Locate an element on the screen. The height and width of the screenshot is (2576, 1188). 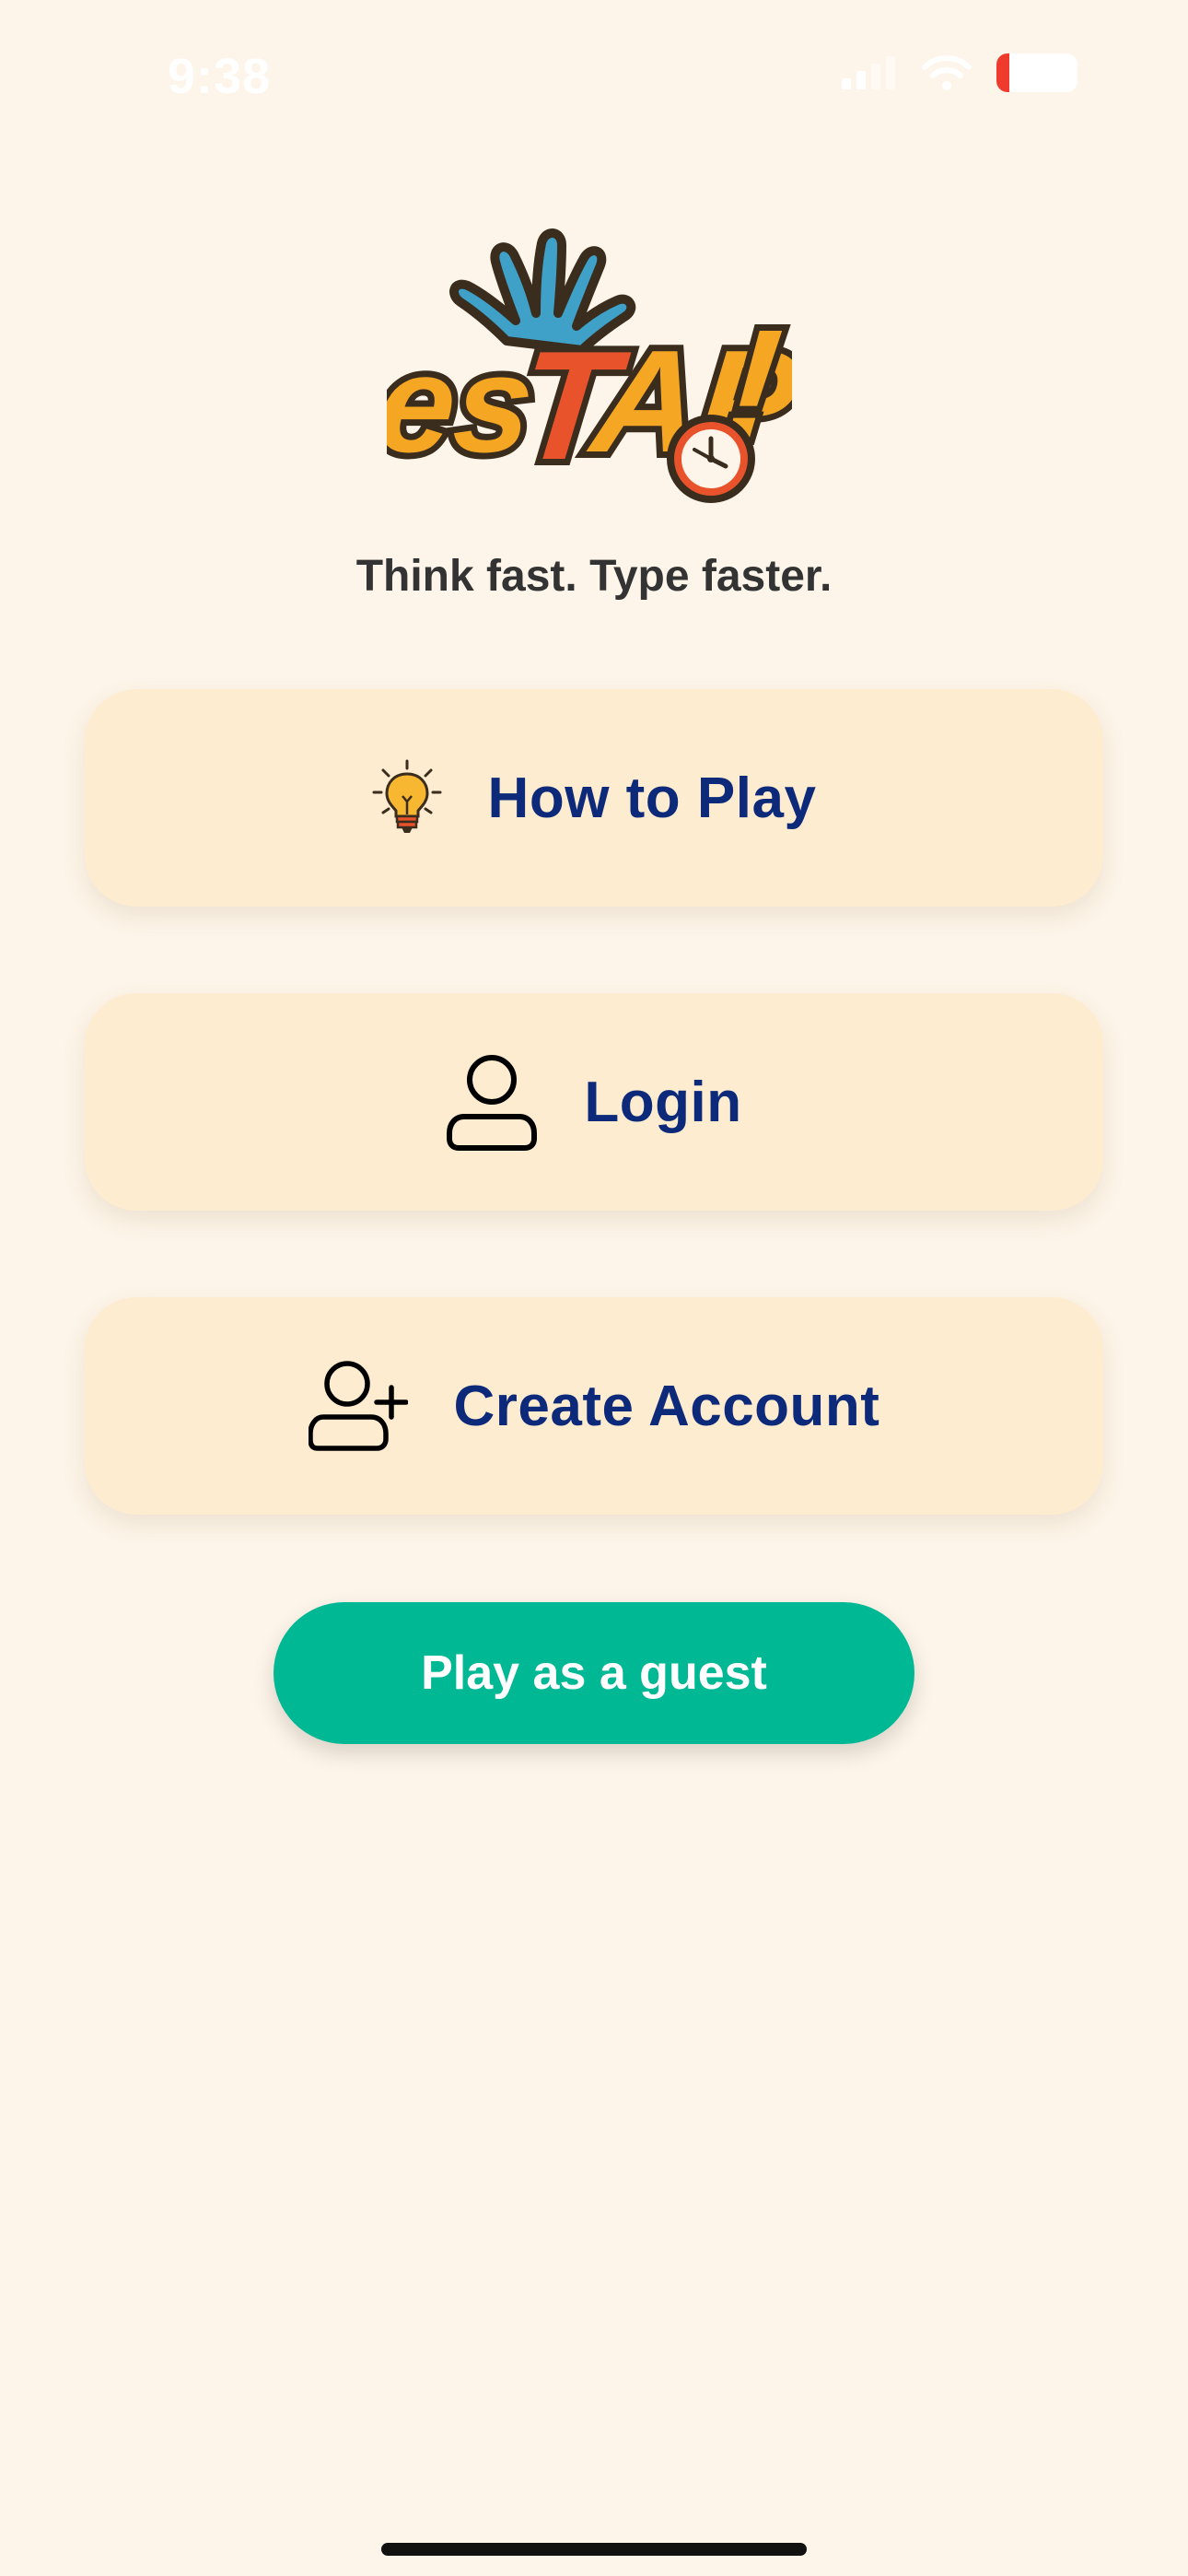
login-button: Login is located at coordinates (594, 1102).